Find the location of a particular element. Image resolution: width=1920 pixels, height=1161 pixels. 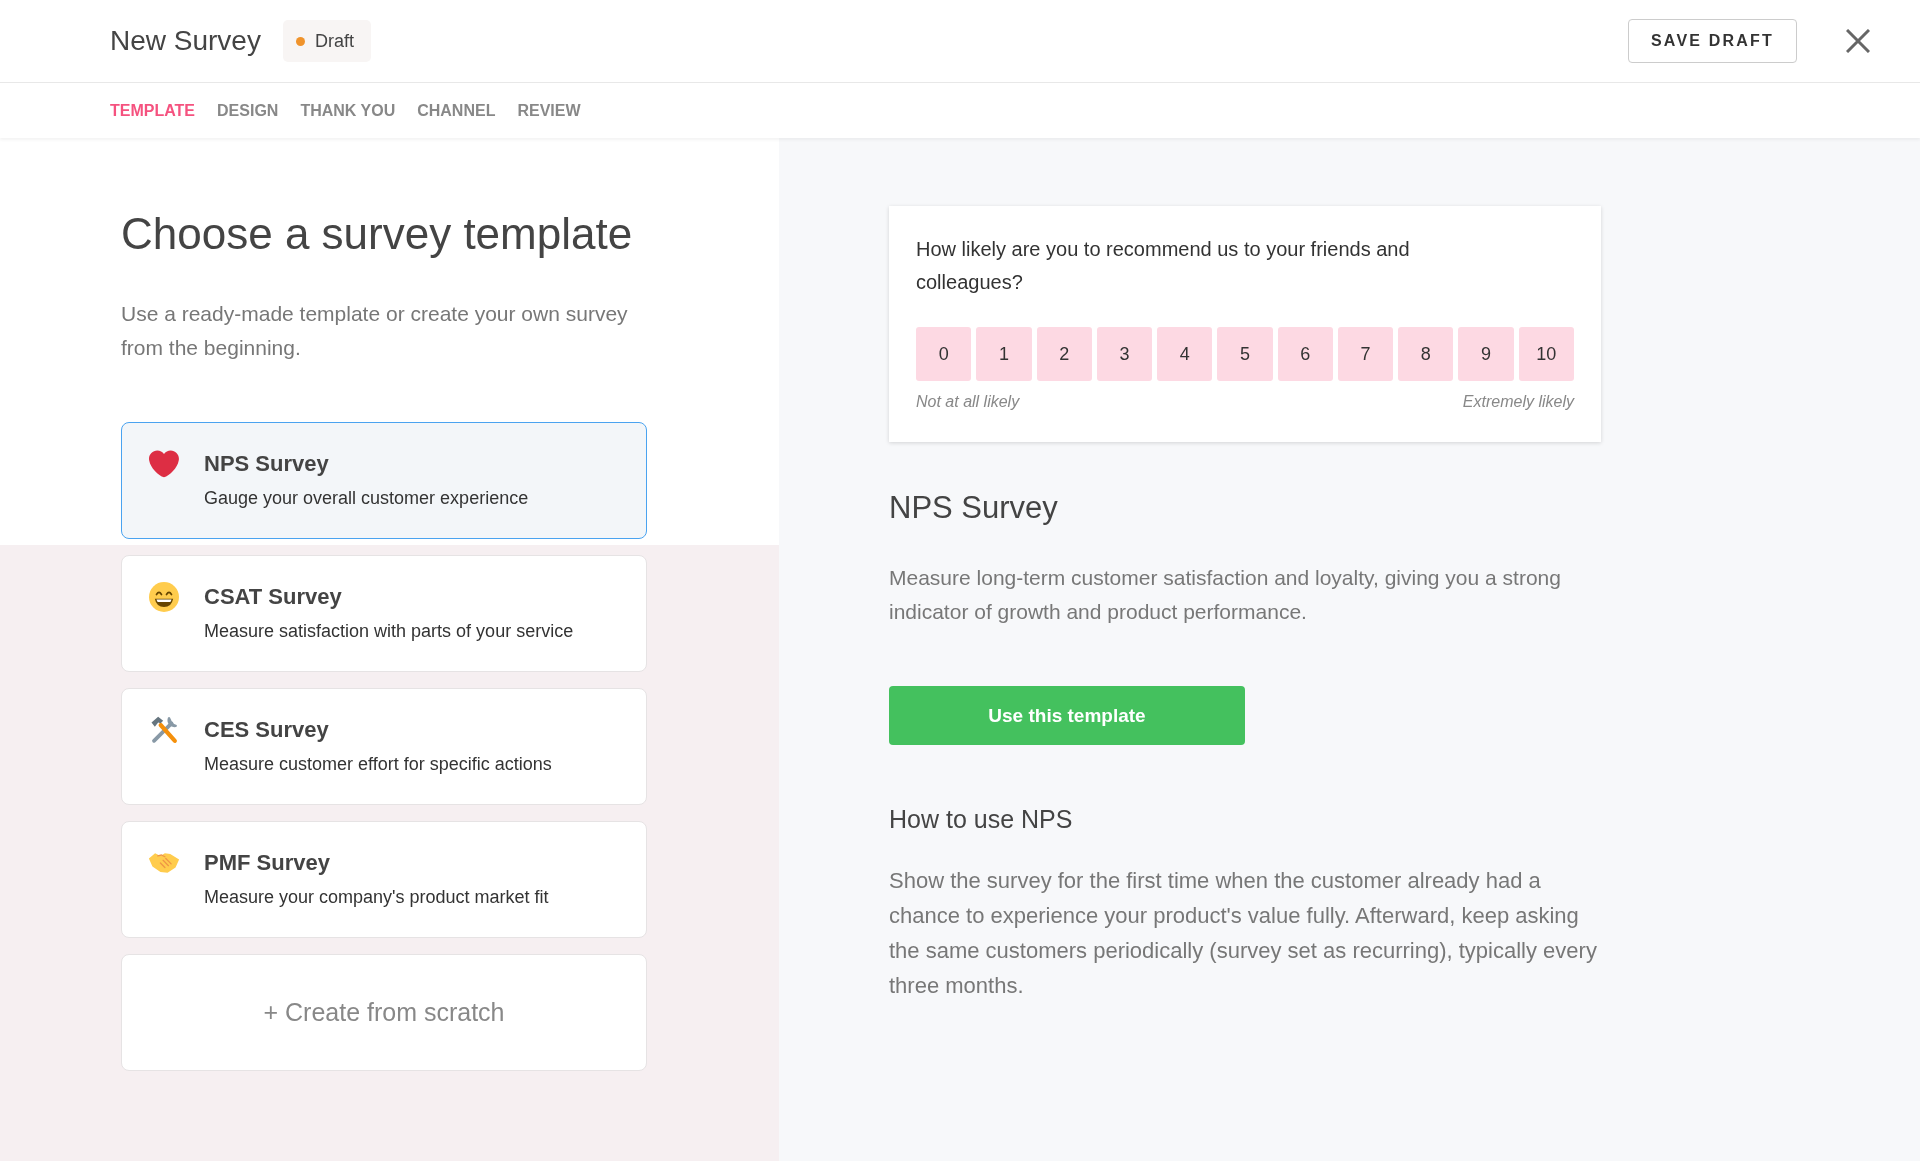

how-to-heading: How to use NPS is located at coordinates (981, 819).